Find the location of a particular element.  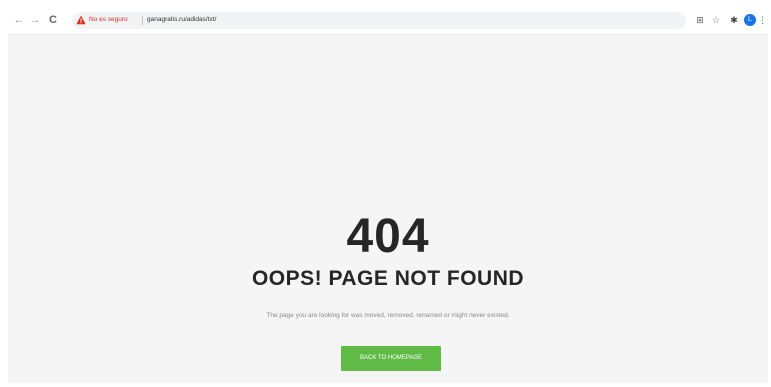

puzzle-icon: ✱ is located at coordinates (734, 20).